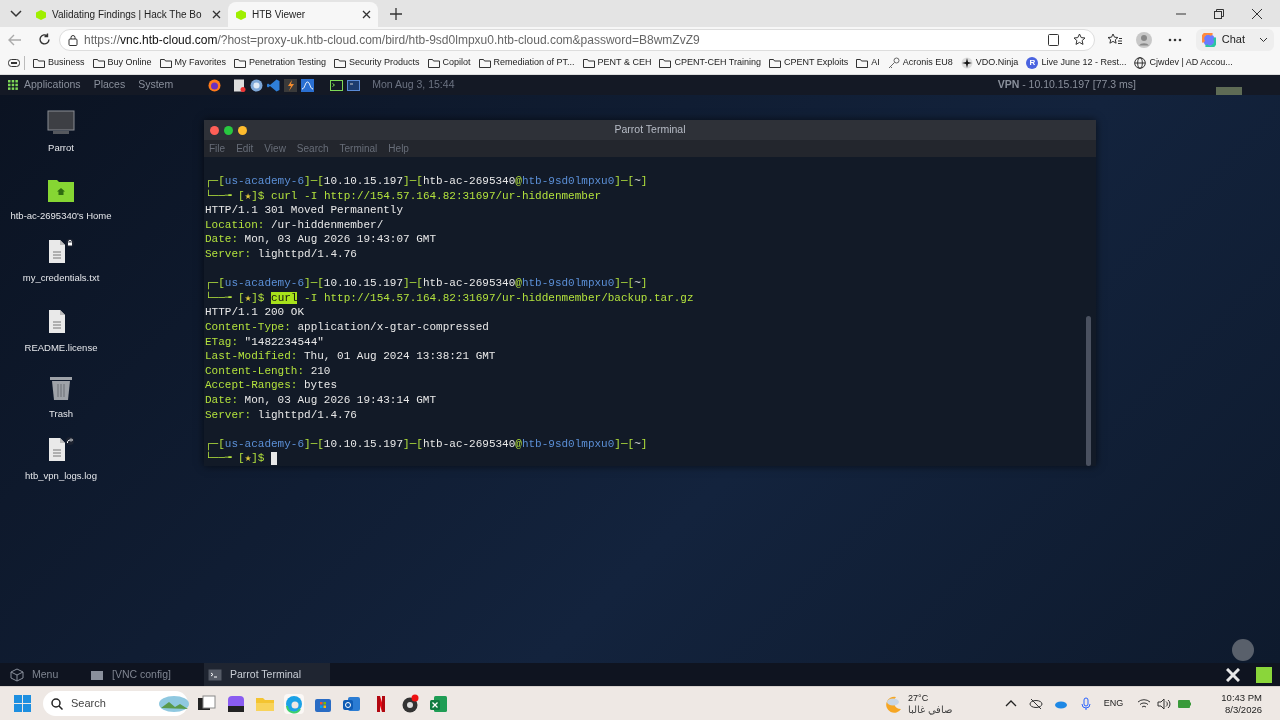 The width and height of the screenshot is (1280, 720). Describe the element at coordinates (396, 13) in the screenshot. I see `plus-icon` at that location.